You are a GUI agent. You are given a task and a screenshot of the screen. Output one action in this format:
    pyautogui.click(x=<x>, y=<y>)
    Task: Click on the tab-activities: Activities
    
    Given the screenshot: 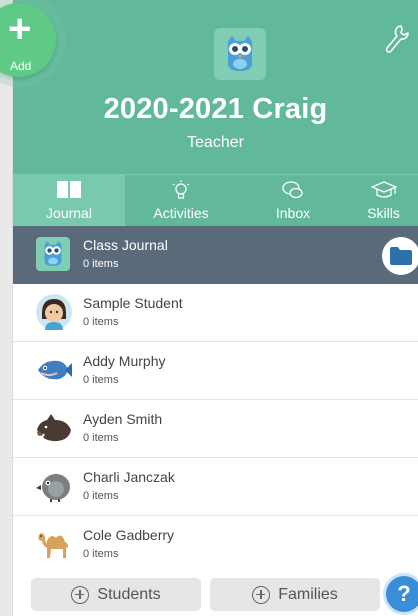 What is the action you would take?
    pyautogui.click(x=181, y=200)
    